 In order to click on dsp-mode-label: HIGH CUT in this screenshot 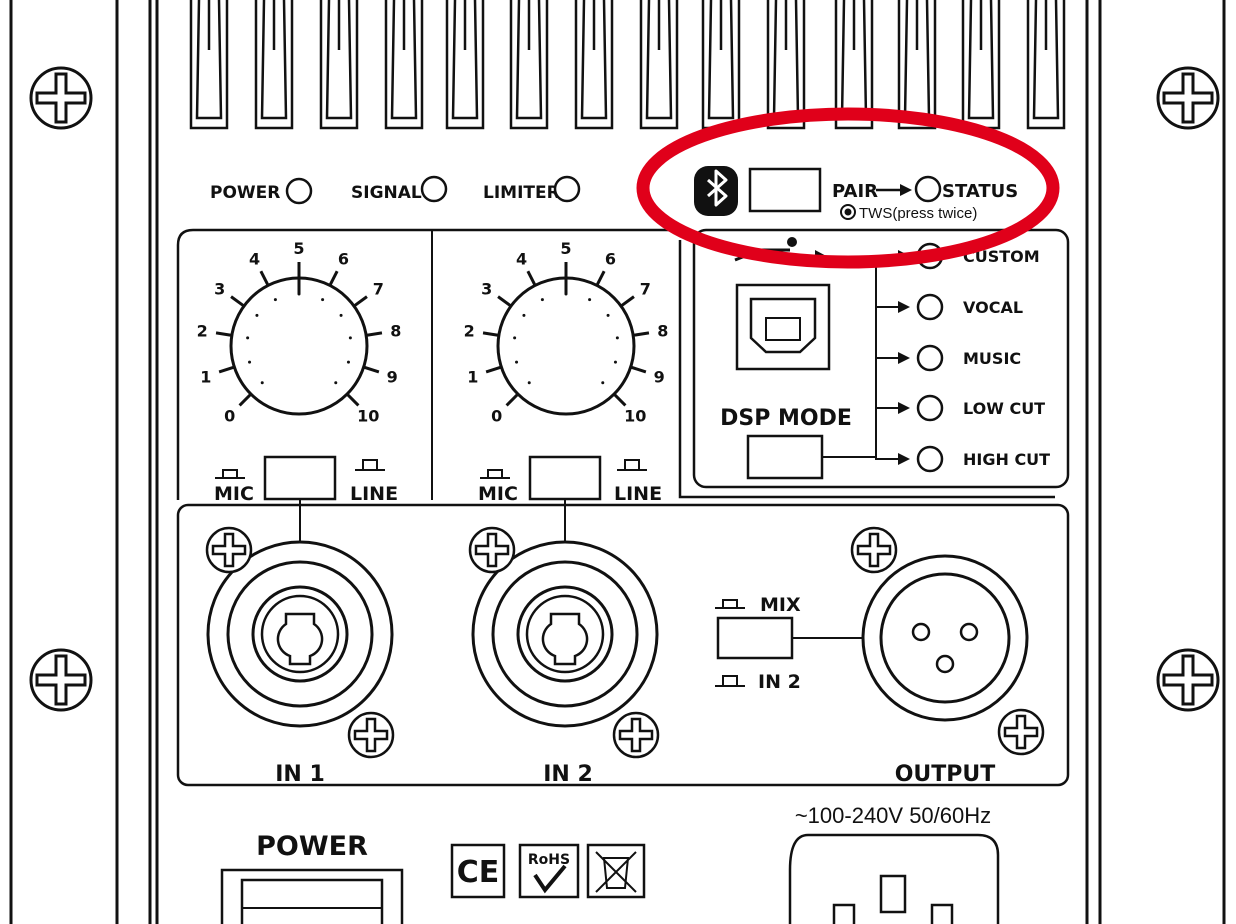, I will do `click(1006, 459)`.